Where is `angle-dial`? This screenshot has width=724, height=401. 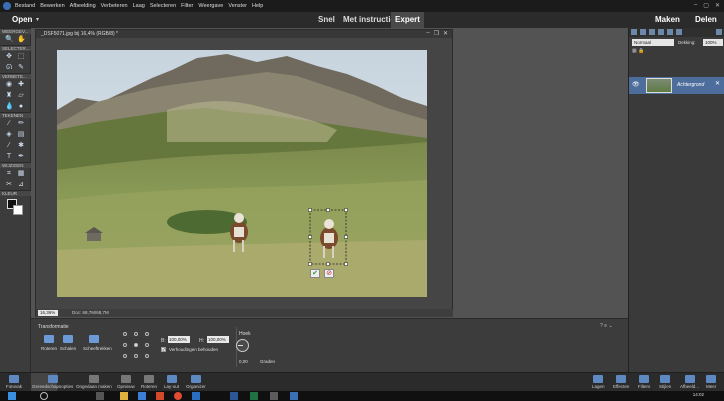 angle-dial is located at coordinates (242, 345).